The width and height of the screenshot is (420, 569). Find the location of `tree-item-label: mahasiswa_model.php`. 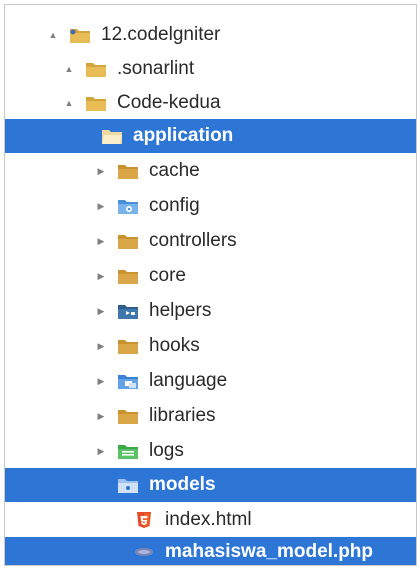

tree-item-label: mahasiswa_model.php is located at coordinates (269, 551).